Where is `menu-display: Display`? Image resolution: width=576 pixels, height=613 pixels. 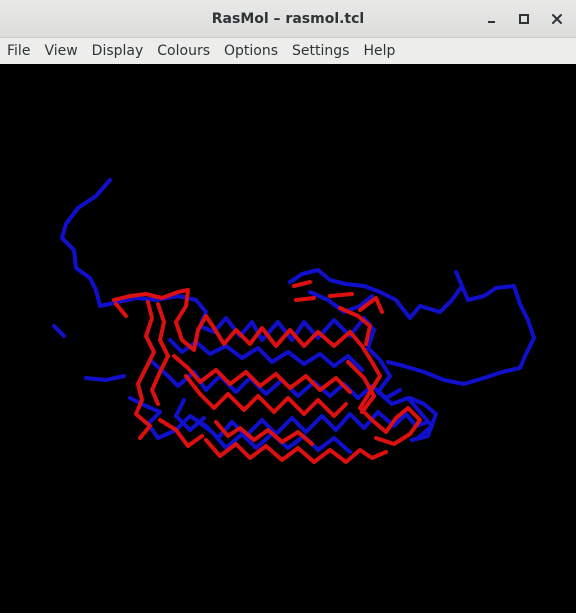
menu-display: Display is located at coordinates (118, 51).